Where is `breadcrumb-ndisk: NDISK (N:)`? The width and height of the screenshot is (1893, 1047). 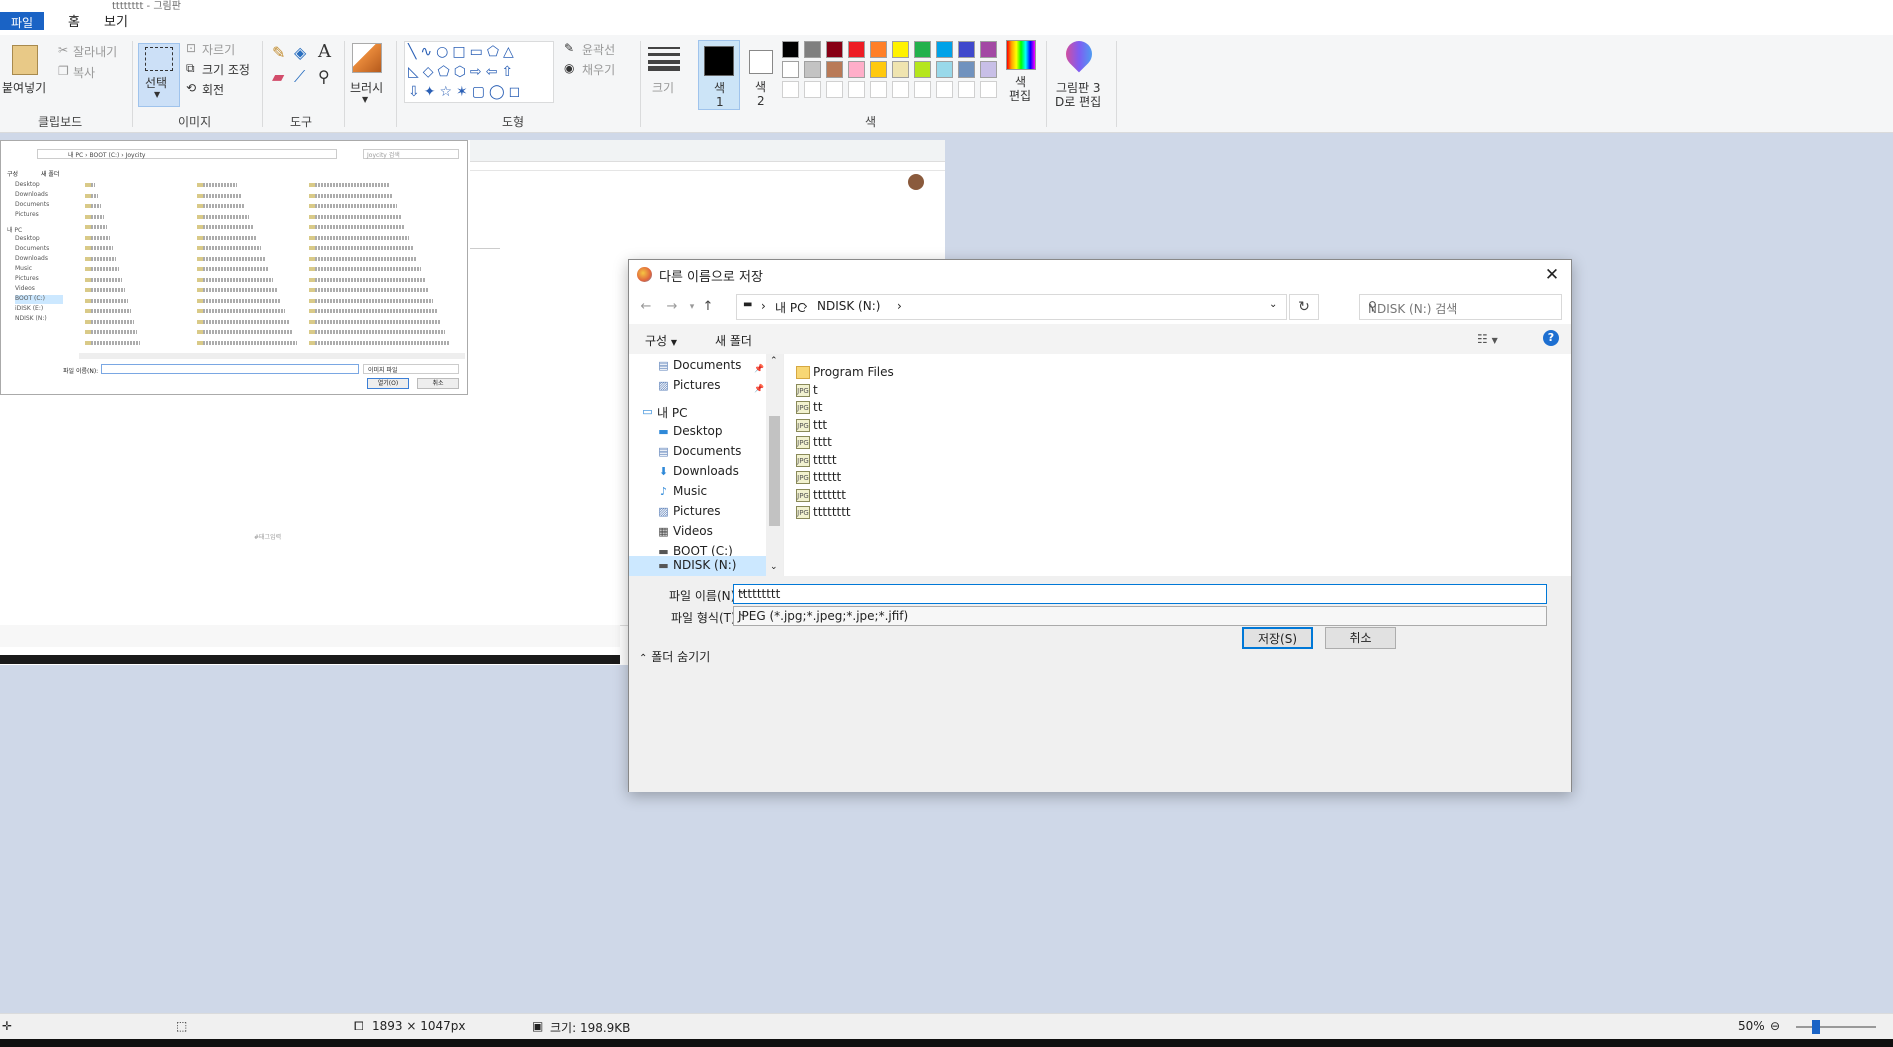 breadcrumb-ndisk: NDISK (N:) is located at coordinates (848, 306).